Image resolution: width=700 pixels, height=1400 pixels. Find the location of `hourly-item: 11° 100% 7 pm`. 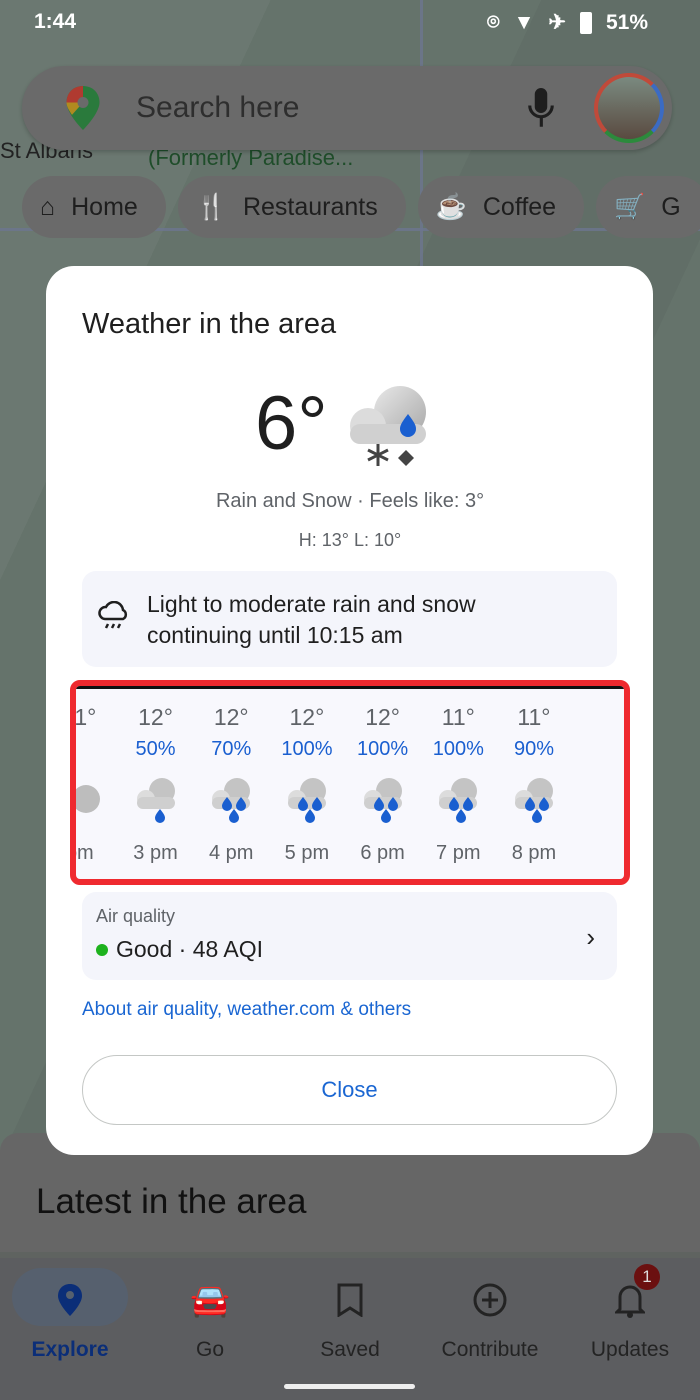

hourly-item: 11° 100% 7 pm is located at coordinates (458, 784).